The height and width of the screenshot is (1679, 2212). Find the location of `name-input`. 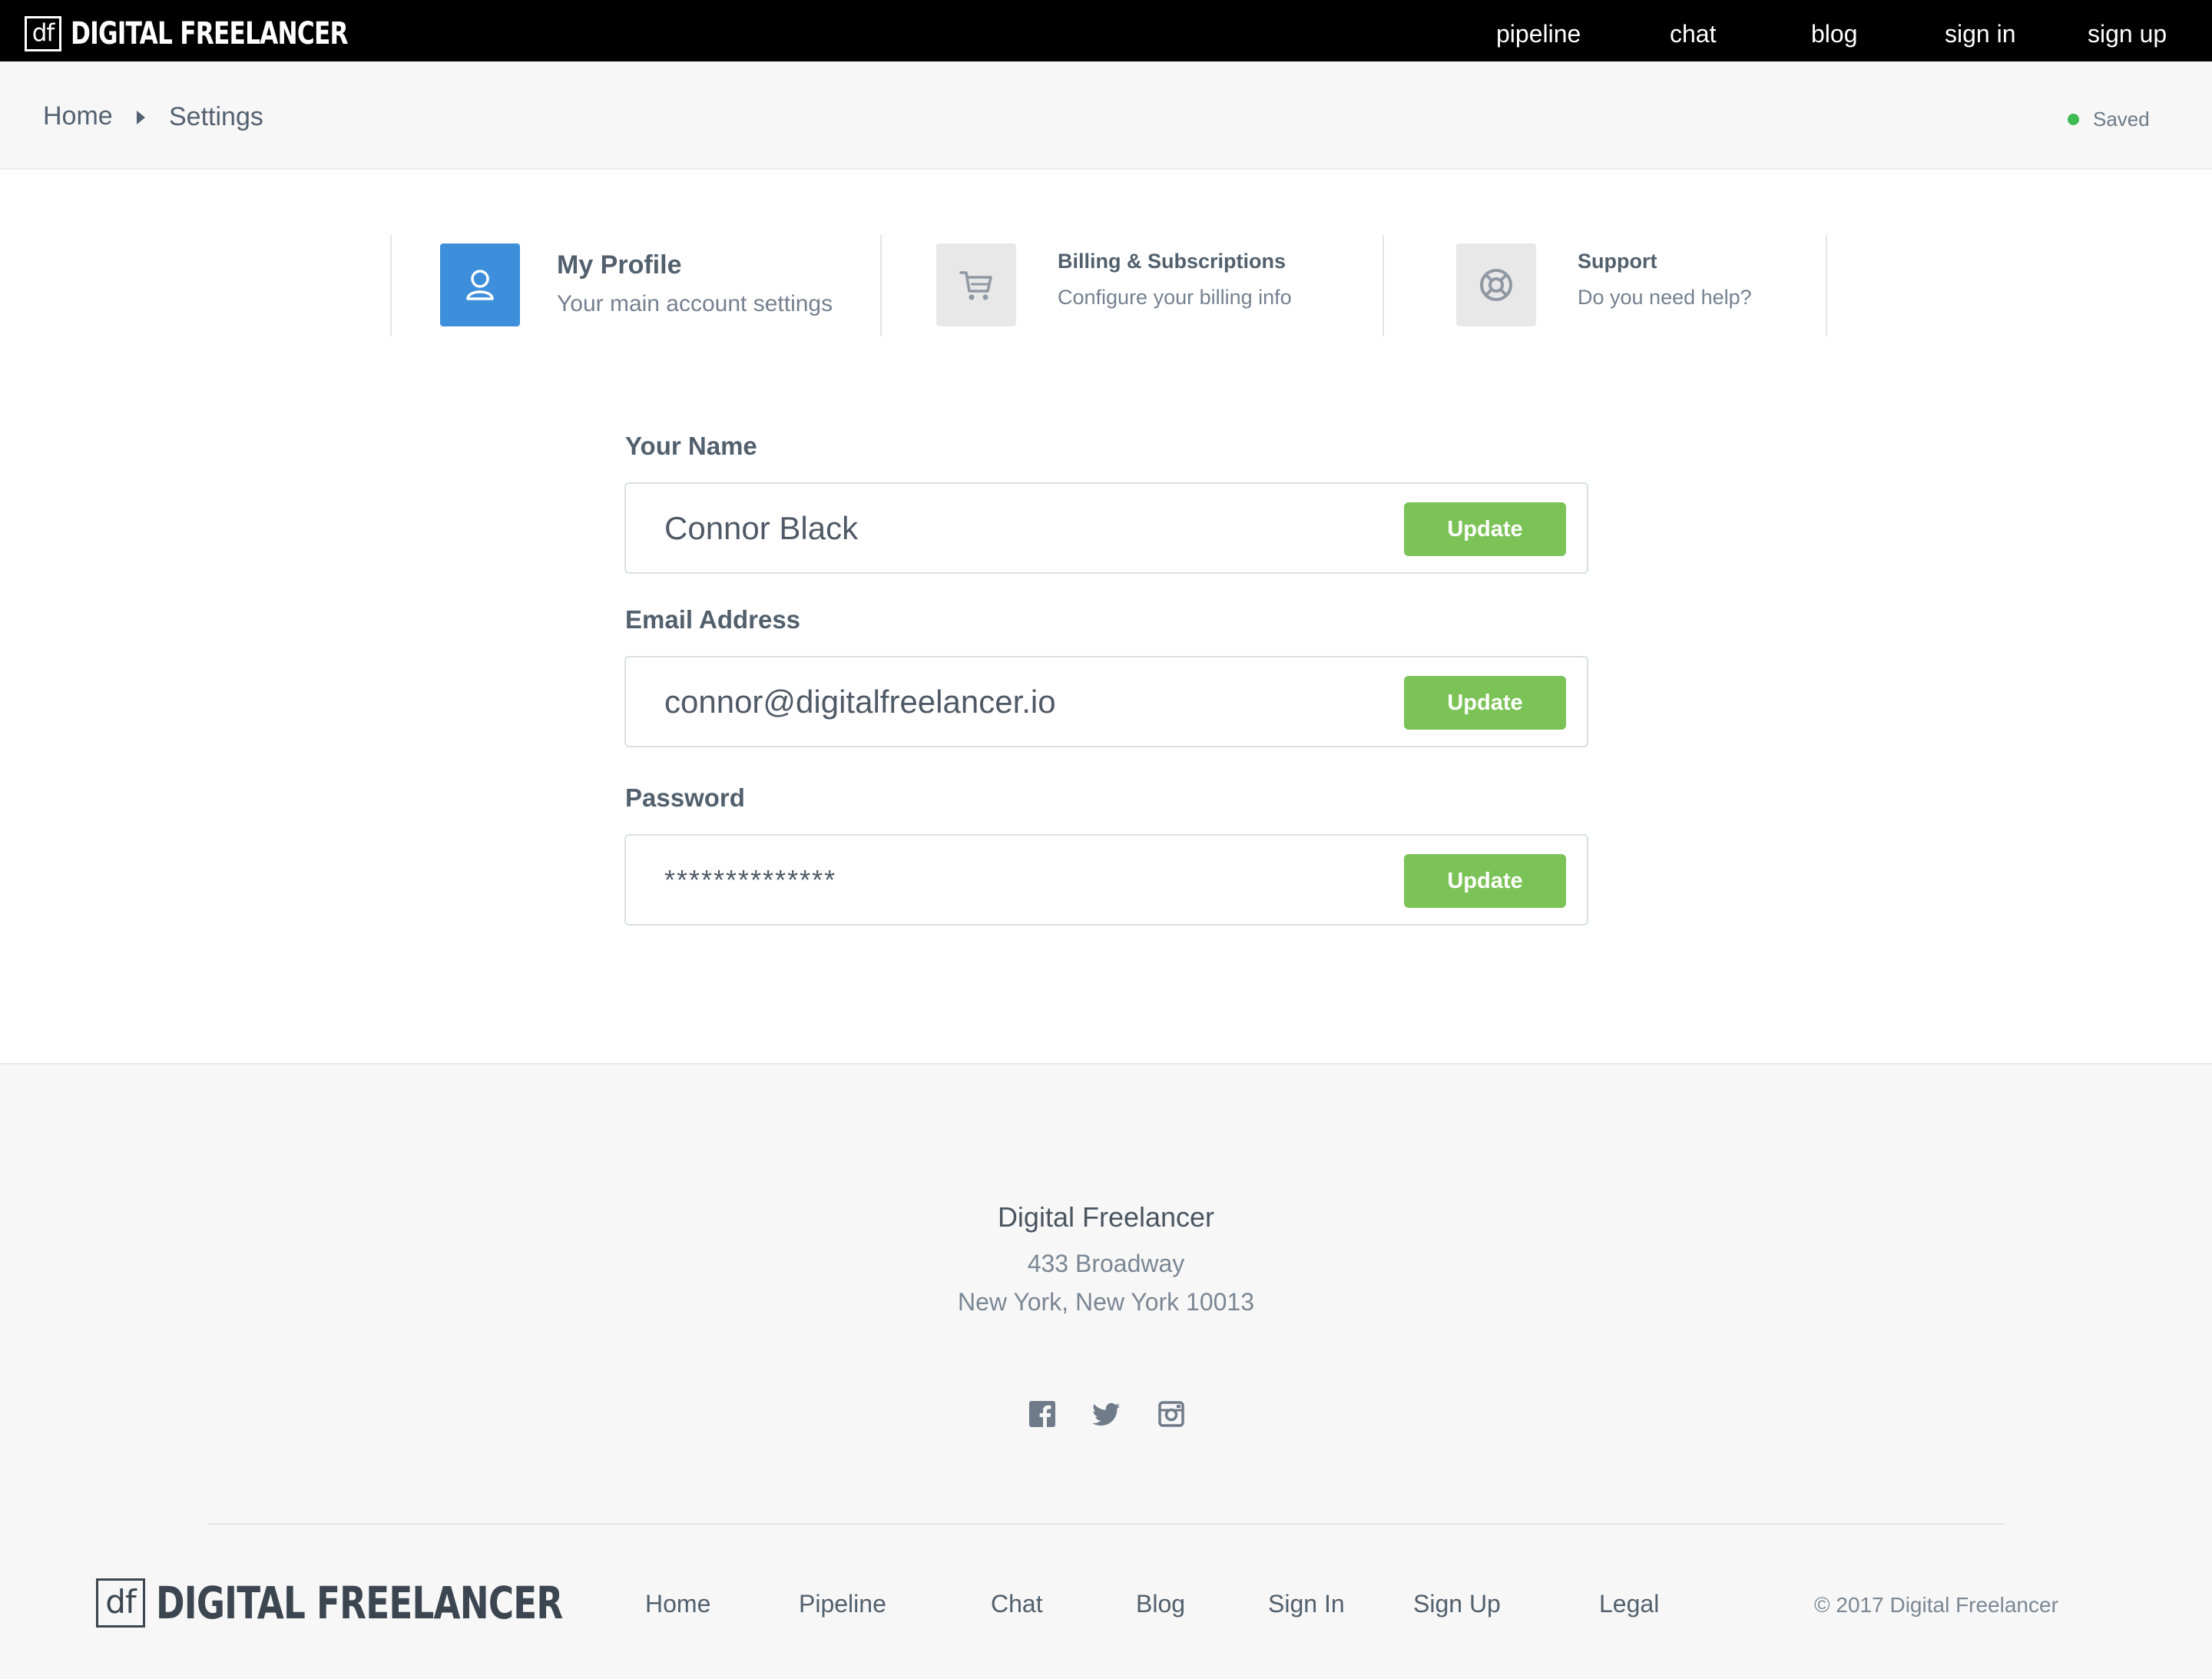

name-input is located at coordinates (1010, 528).